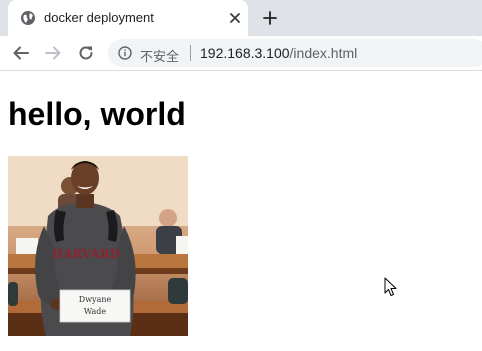 This screenshot has height=351, width=482. Describe the element at coordinates (245, 53) in the screenshot. I see `url-host: 192.168.3.100` at that location.